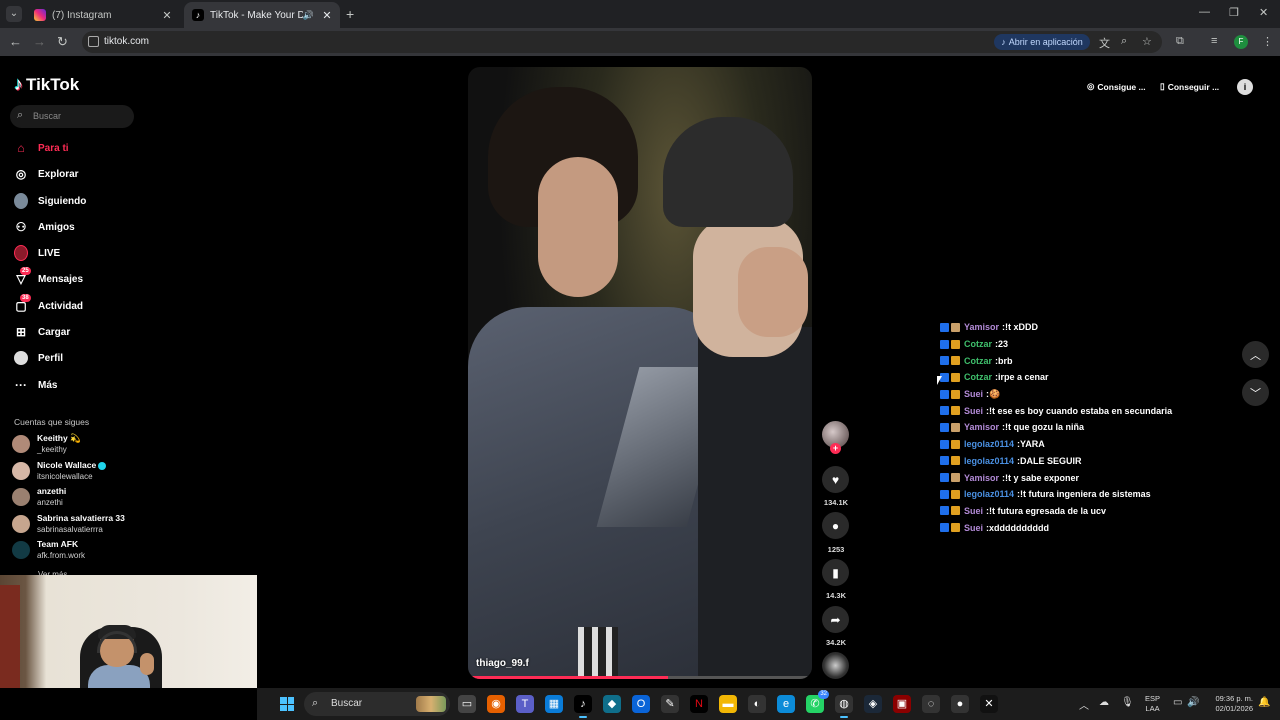  Describe the element at coordinates (502, 663) in the screenshot. I see `video-author: thiago_99.f` at that location.